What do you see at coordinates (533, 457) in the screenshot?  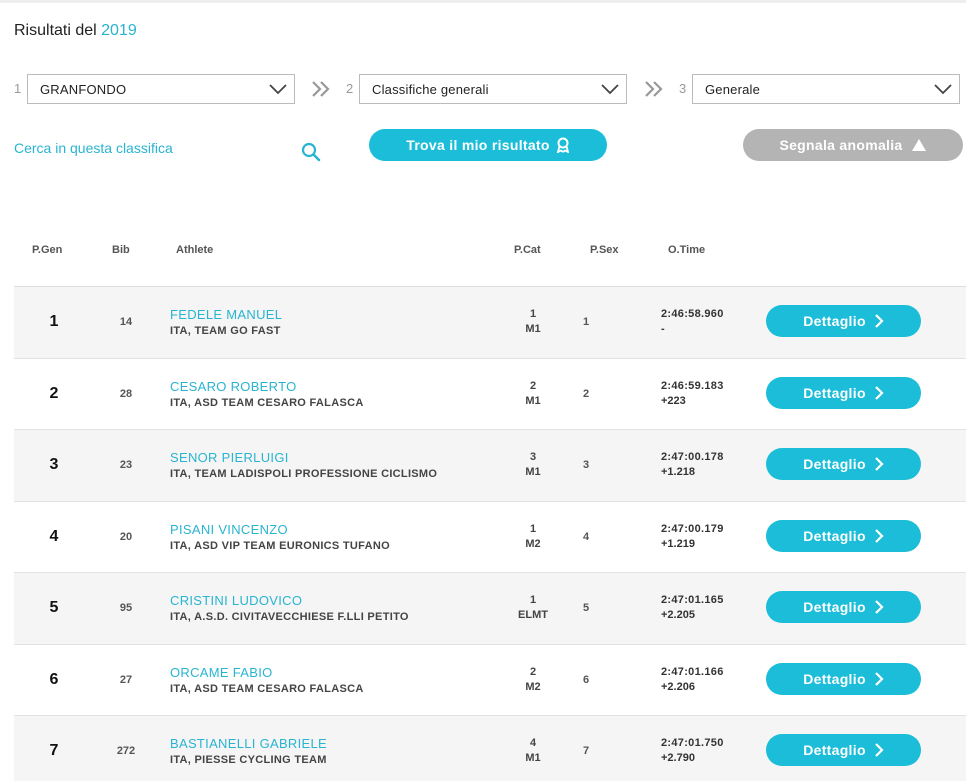 I see `row-pcat: 3` at bounding box center [533, 457].